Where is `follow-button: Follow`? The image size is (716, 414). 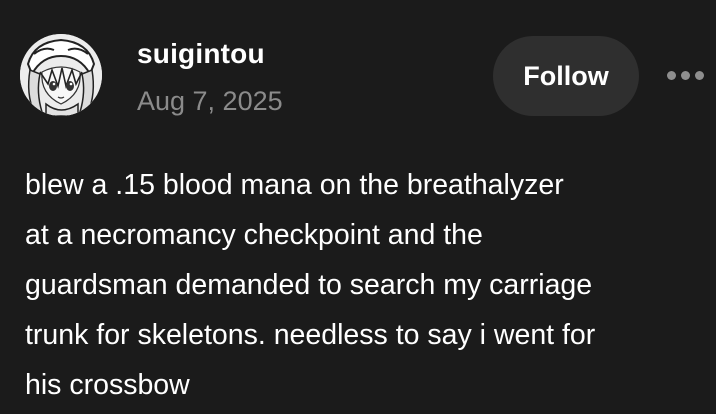
follow-button: Follow is located at coordinates (566, 76).